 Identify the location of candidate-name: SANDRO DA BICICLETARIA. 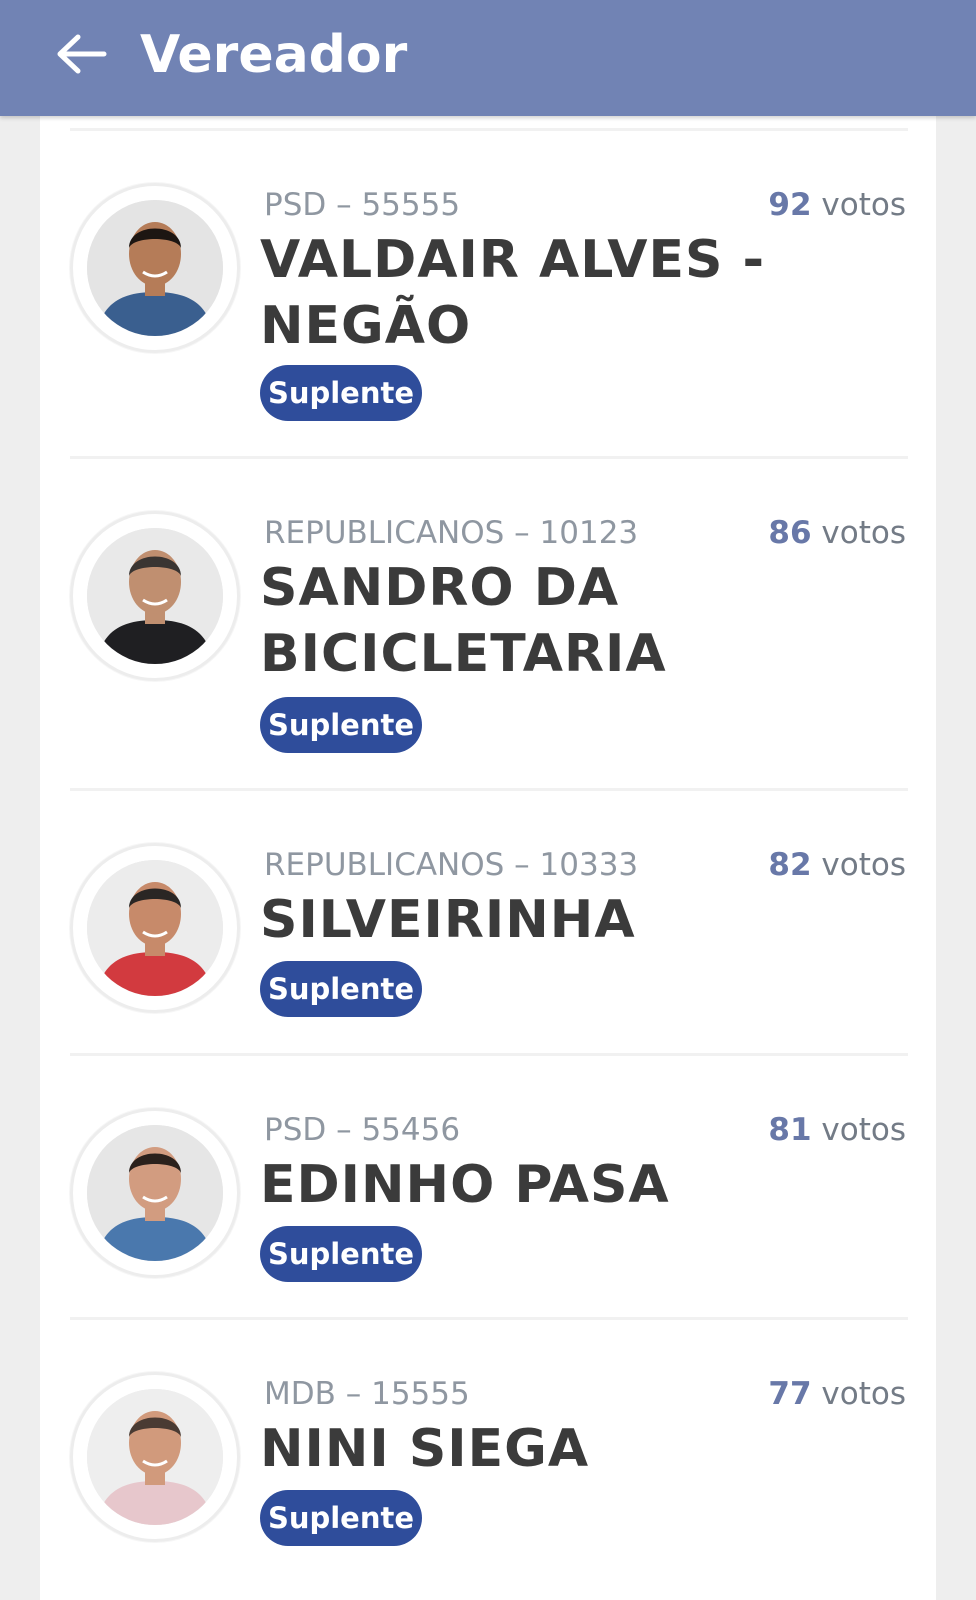
(463, 621).